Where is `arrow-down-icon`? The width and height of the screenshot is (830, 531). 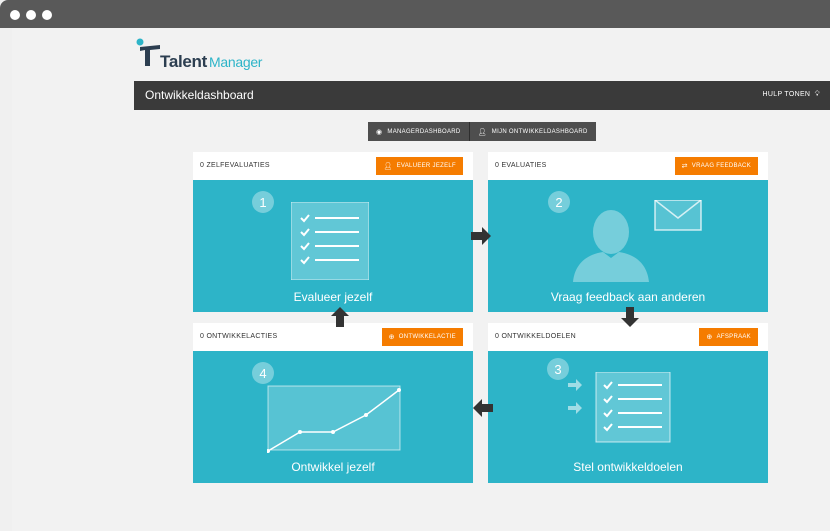 arrow-down-icon is located at coordinates (630, 317).